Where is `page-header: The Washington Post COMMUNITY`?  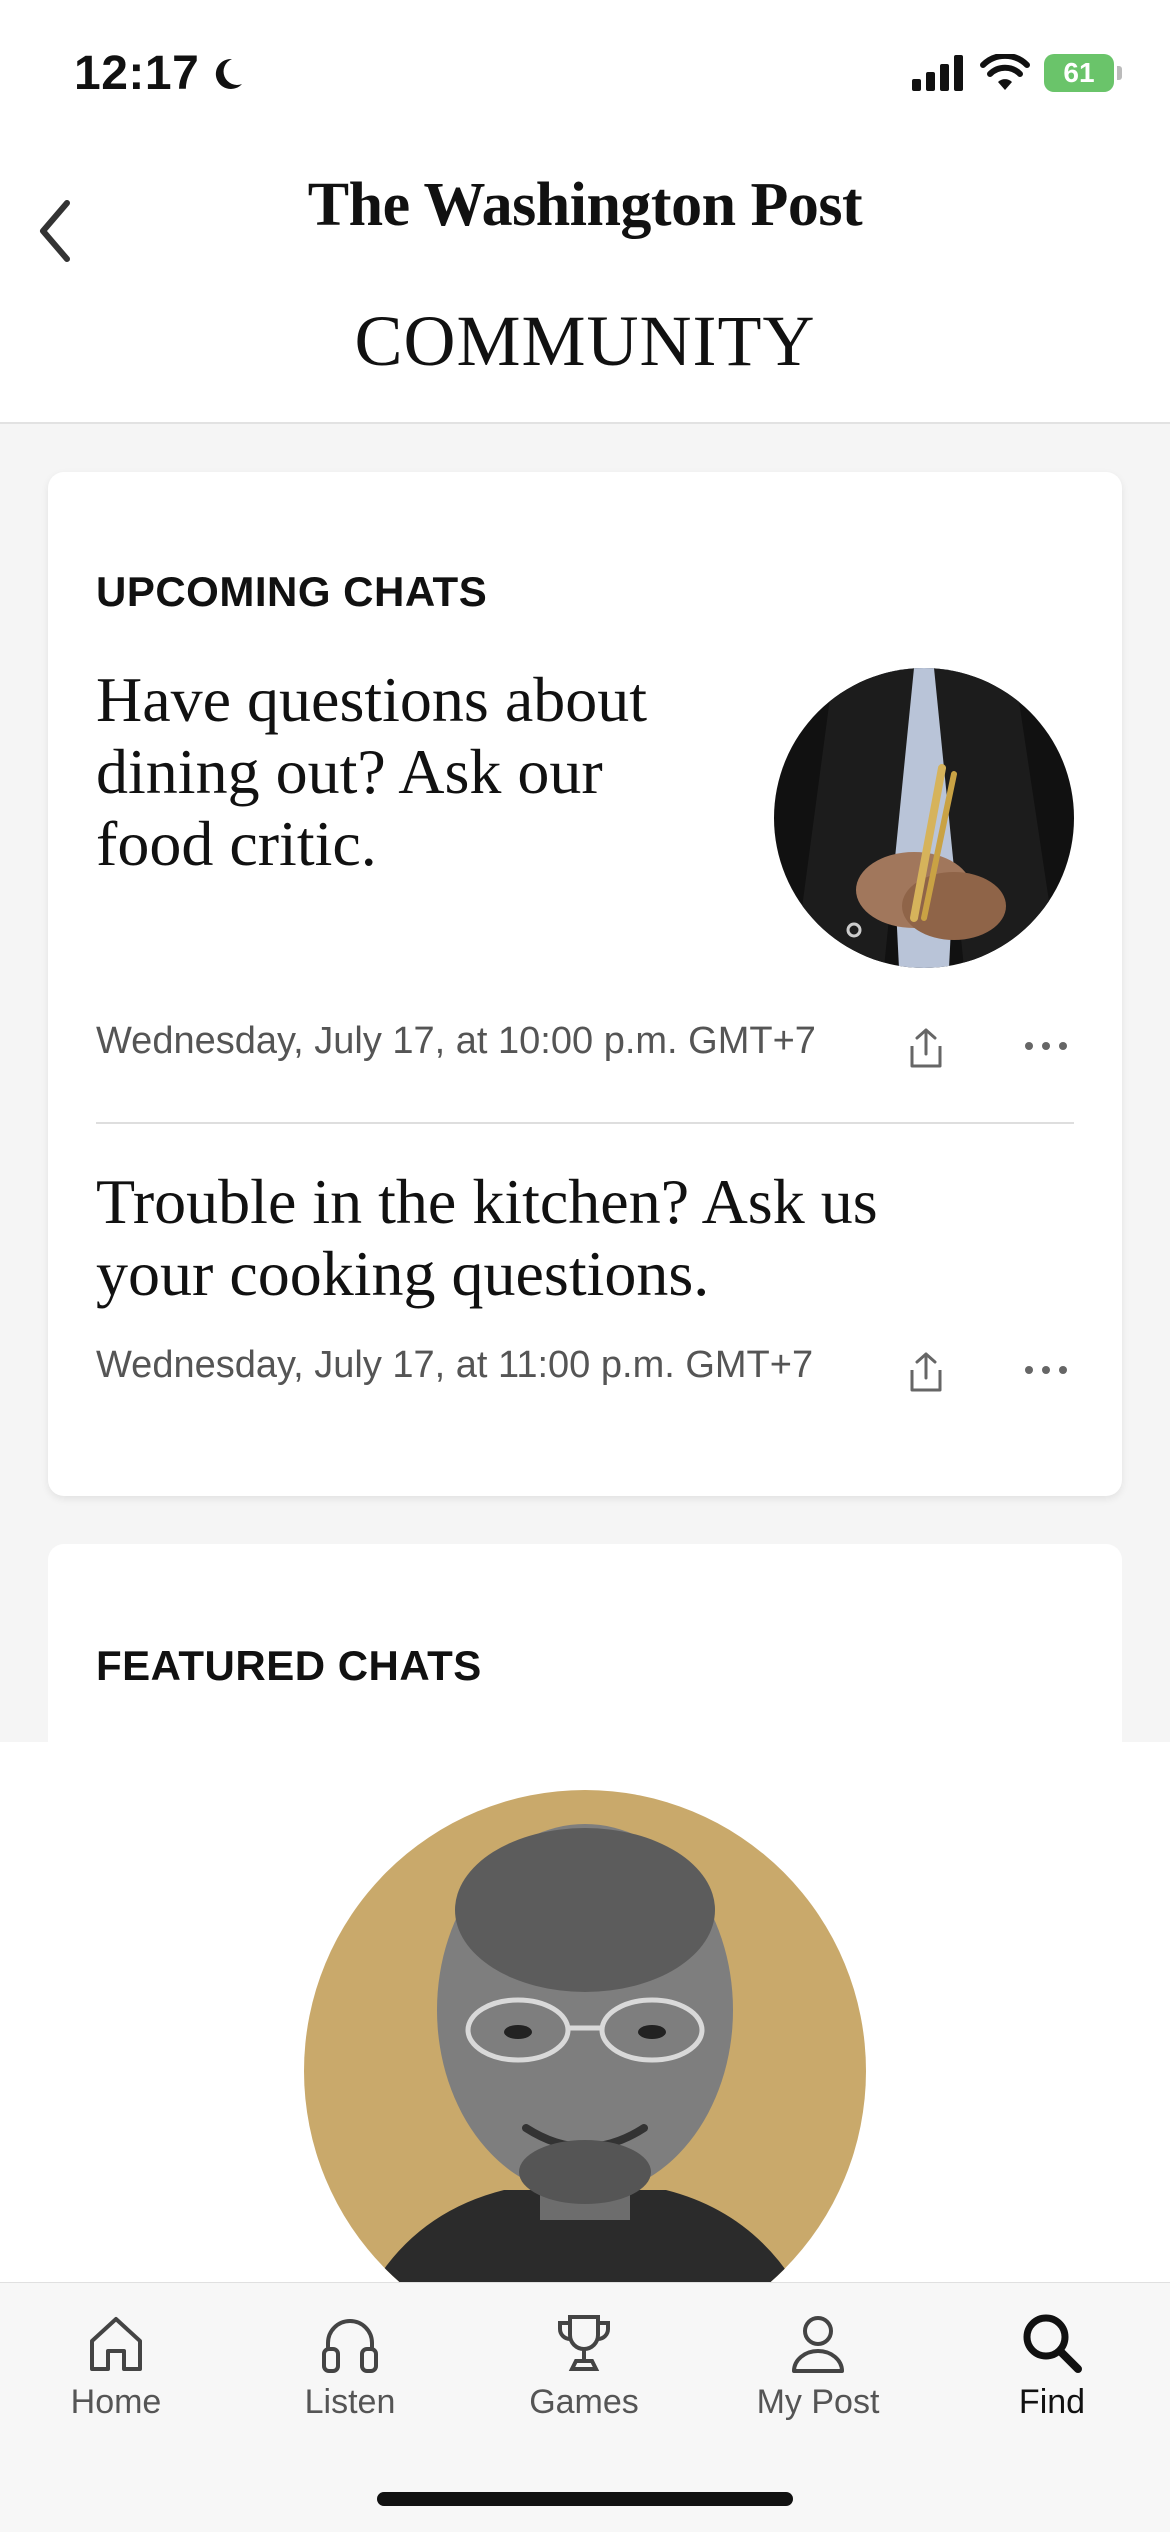 page-header: The Washington Post COMMUNITY is located at coordinates (585, 287).